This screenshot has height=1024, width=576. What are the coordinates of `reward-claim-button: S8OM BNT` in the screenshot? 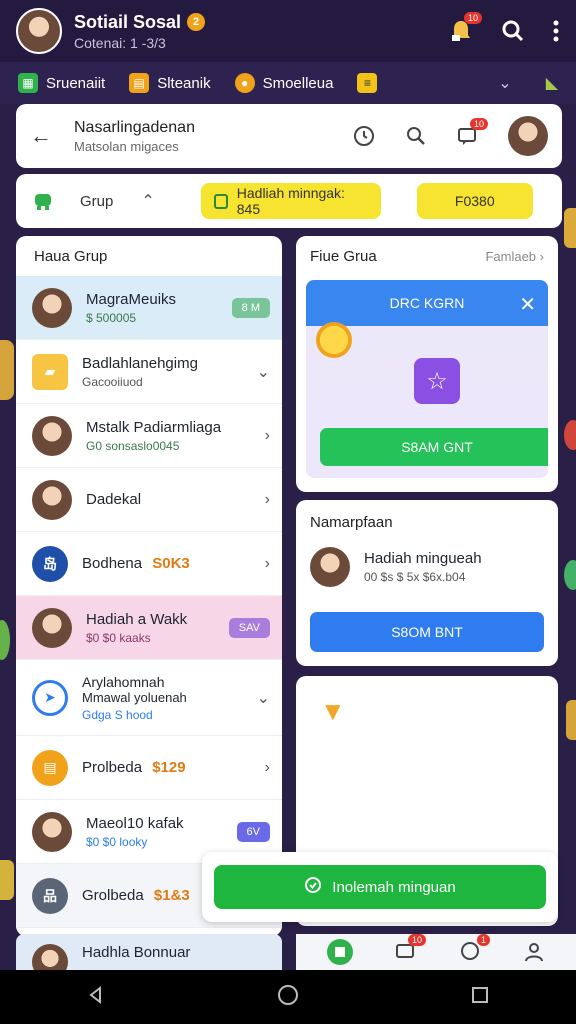 It's located at (427, 632).